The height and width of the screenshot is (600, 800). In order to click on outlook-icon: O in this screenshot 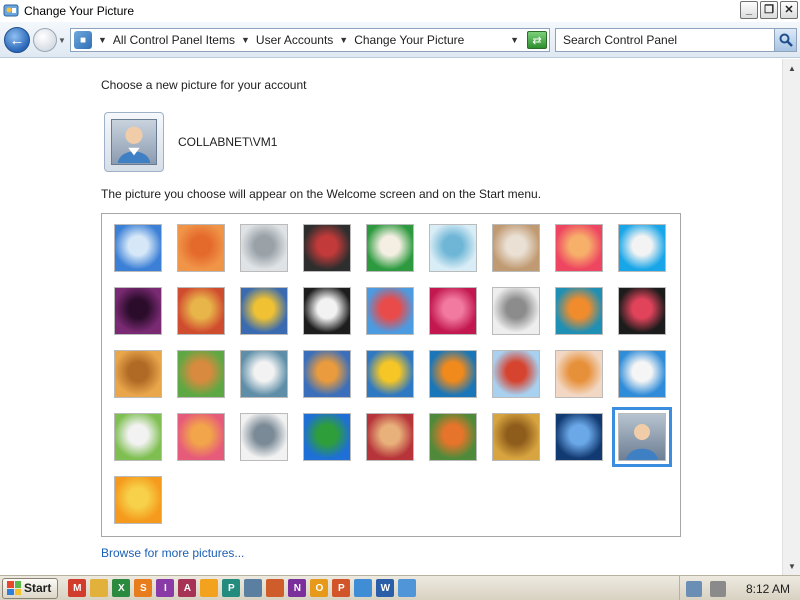, I will do `click(319, 588)`.